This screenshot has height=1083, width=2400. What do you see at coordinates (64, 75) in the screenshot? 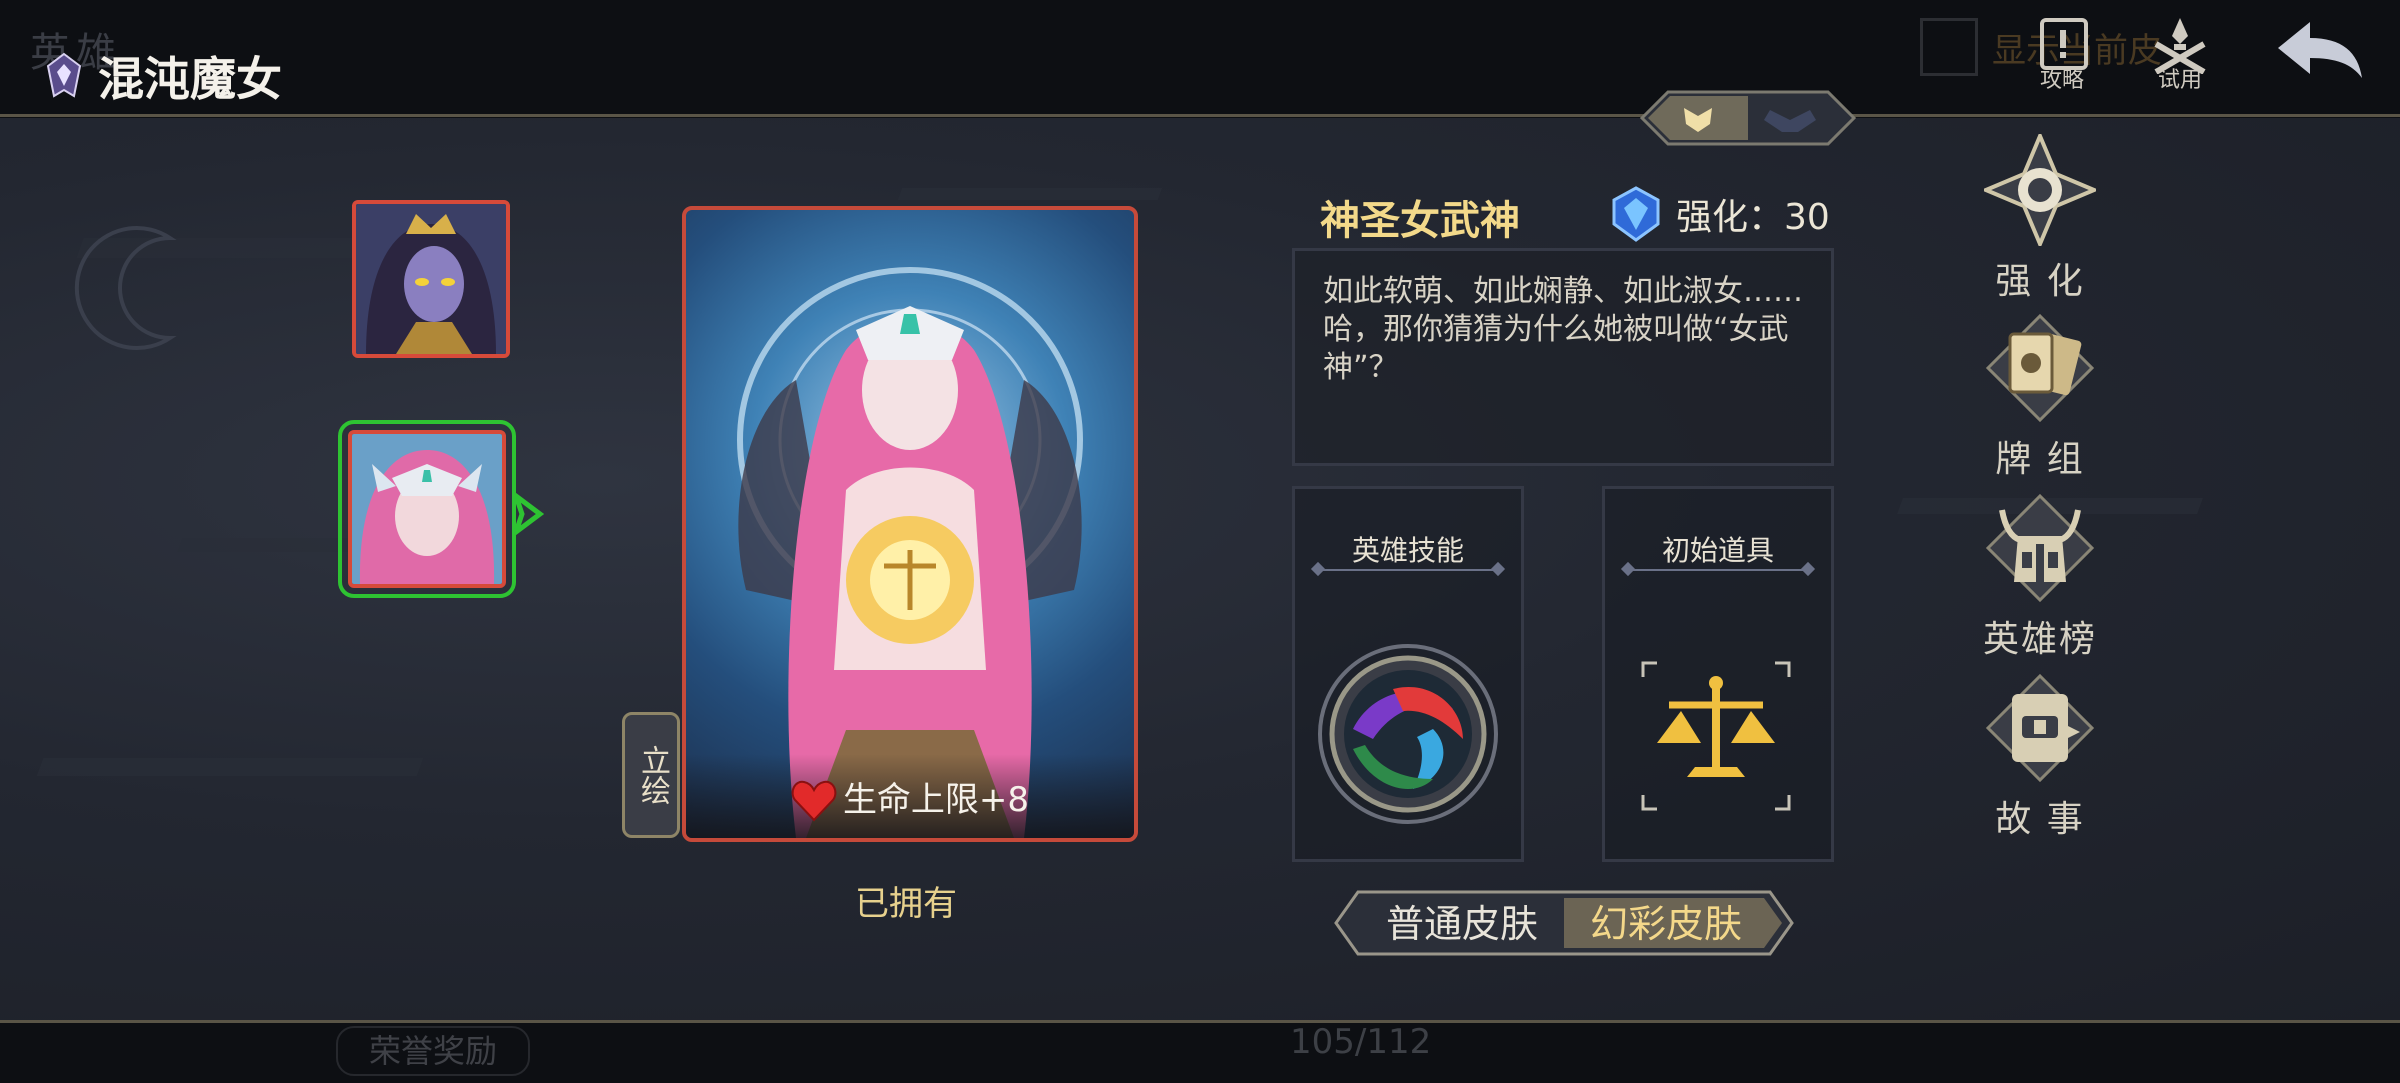
I see `faction-icon` at bounding box center [64, 75].